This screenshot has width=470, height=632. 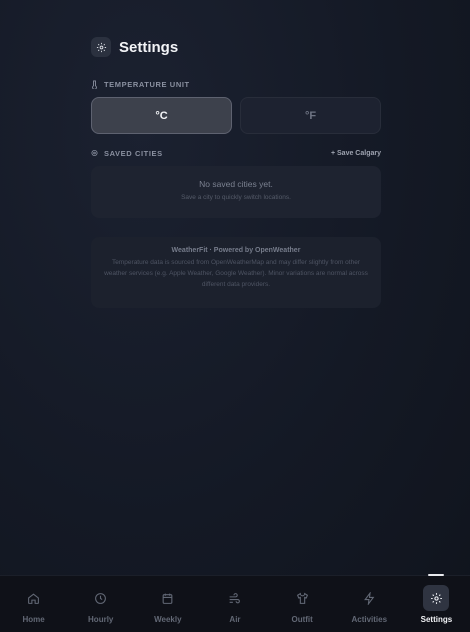 What do you see at coordinates (369, 598) in the screenshot?
I see `lightning-icon` at bounding box center [369, 598].